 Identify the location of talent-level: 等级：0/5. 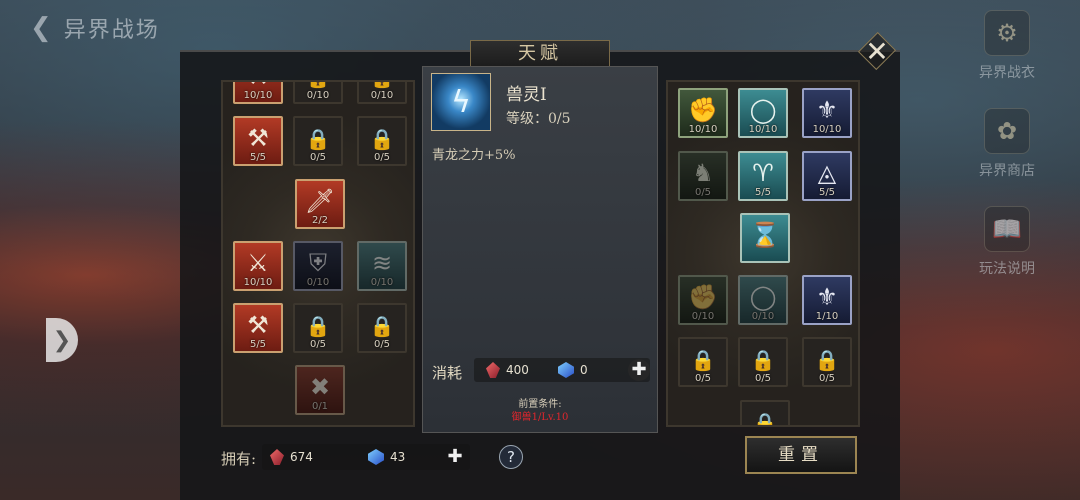
(538, 119).